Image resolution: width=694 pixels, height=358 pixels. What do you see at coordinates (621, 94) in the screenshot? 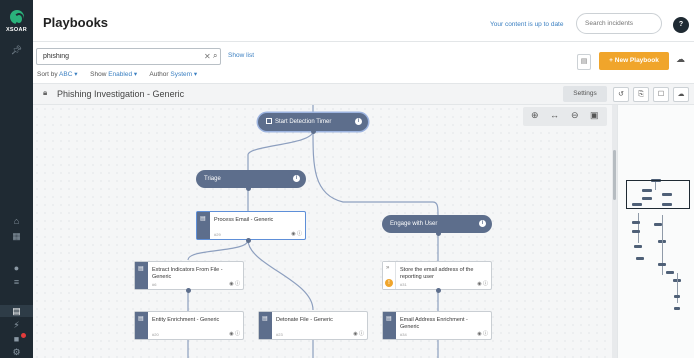
I see `history-icon: ↺` at bounding box center [621, 94].